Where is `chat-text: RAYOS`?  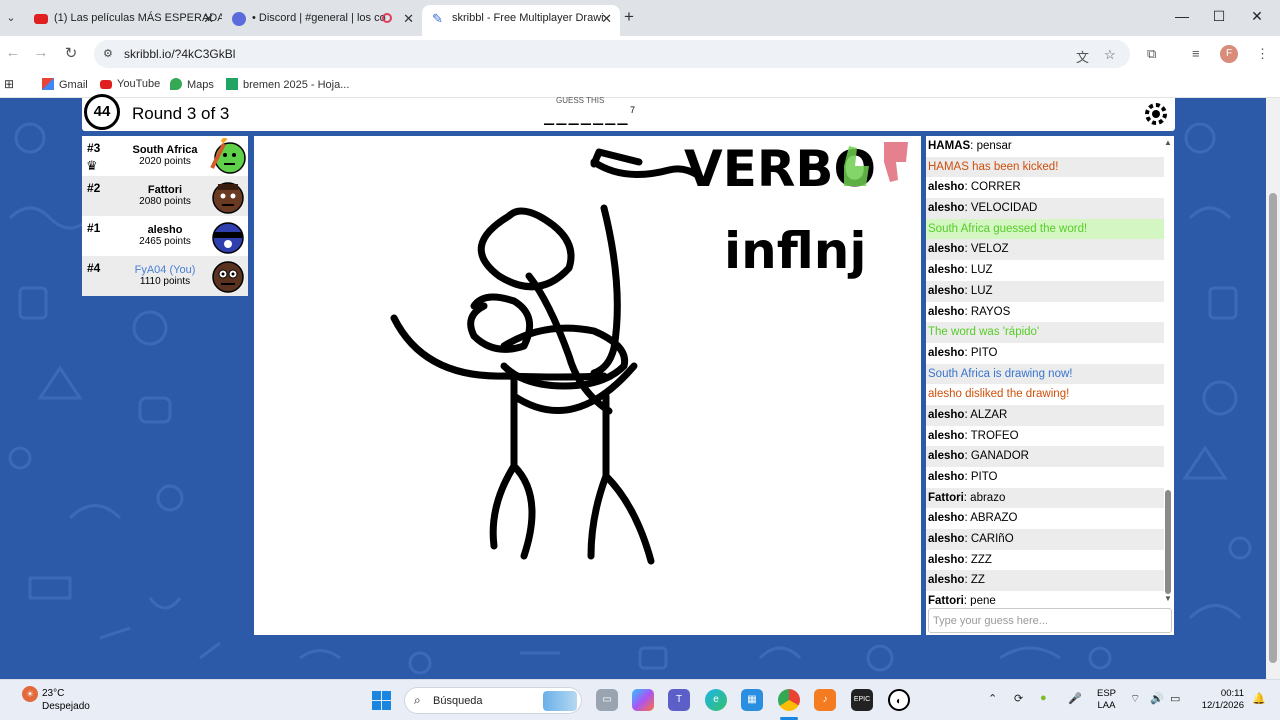
chat-text: RAYOS is located at coordinates (990, 311).